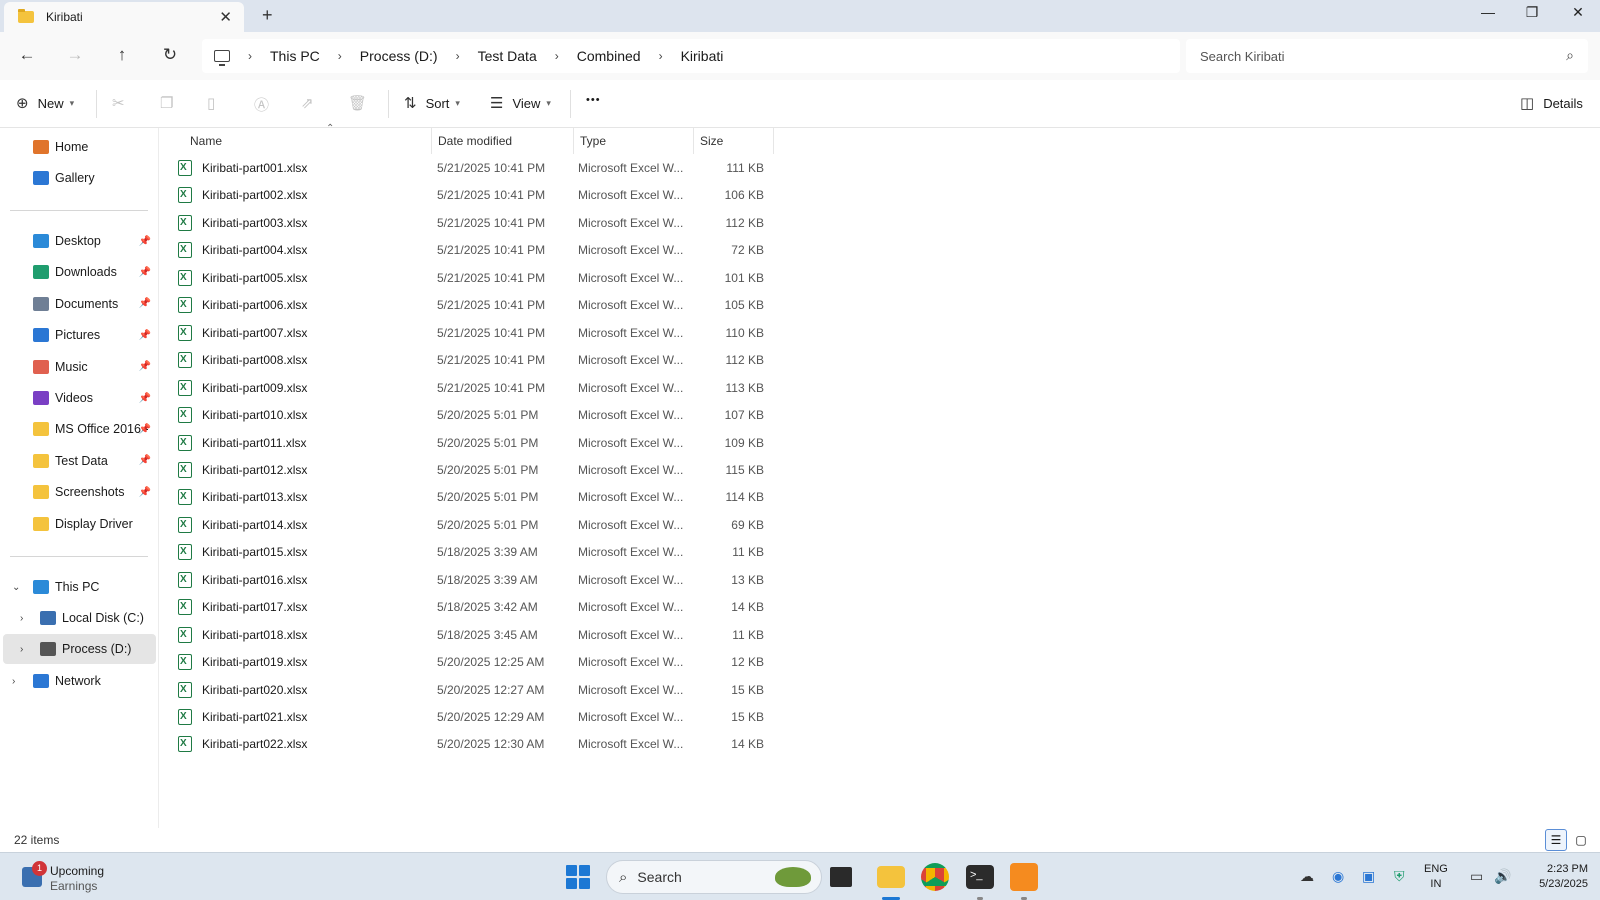 The height and width of the screenshot is (900, 1600). What do you see at coordinates (75, 55) in the screenshot?
I see `forward-button: →` at bounding box center [75, 55].